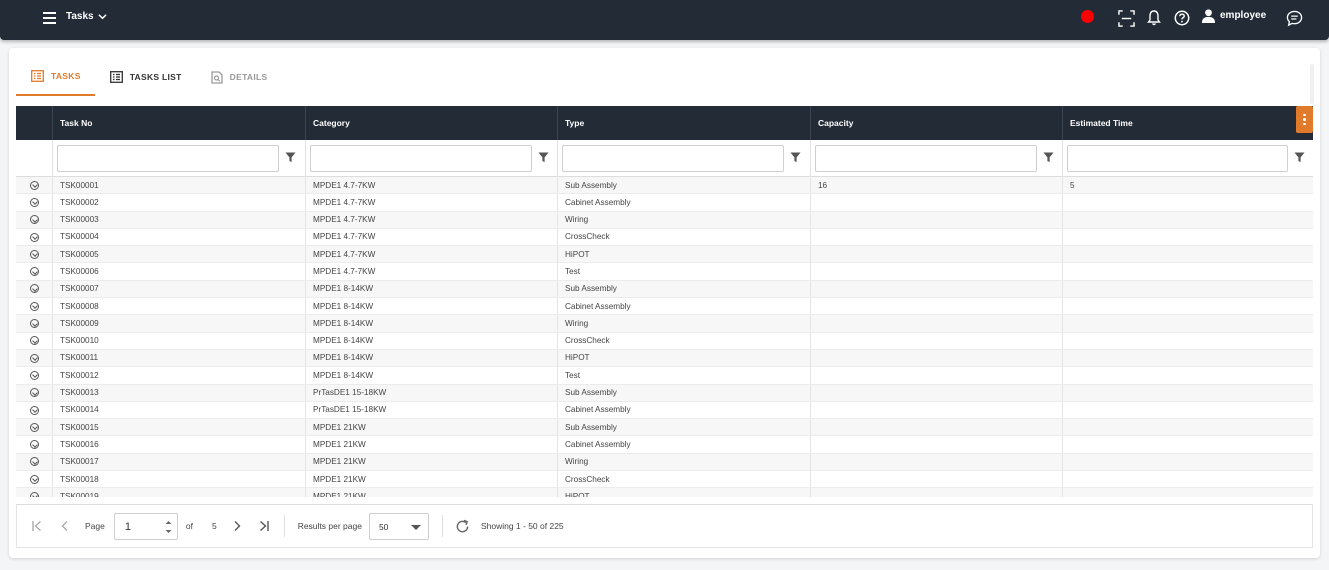  What do you see at coordinates (431, 492) in the screenshot?
I see `cell-category: MPDE1 21KW` at bounding box center [431, 492].